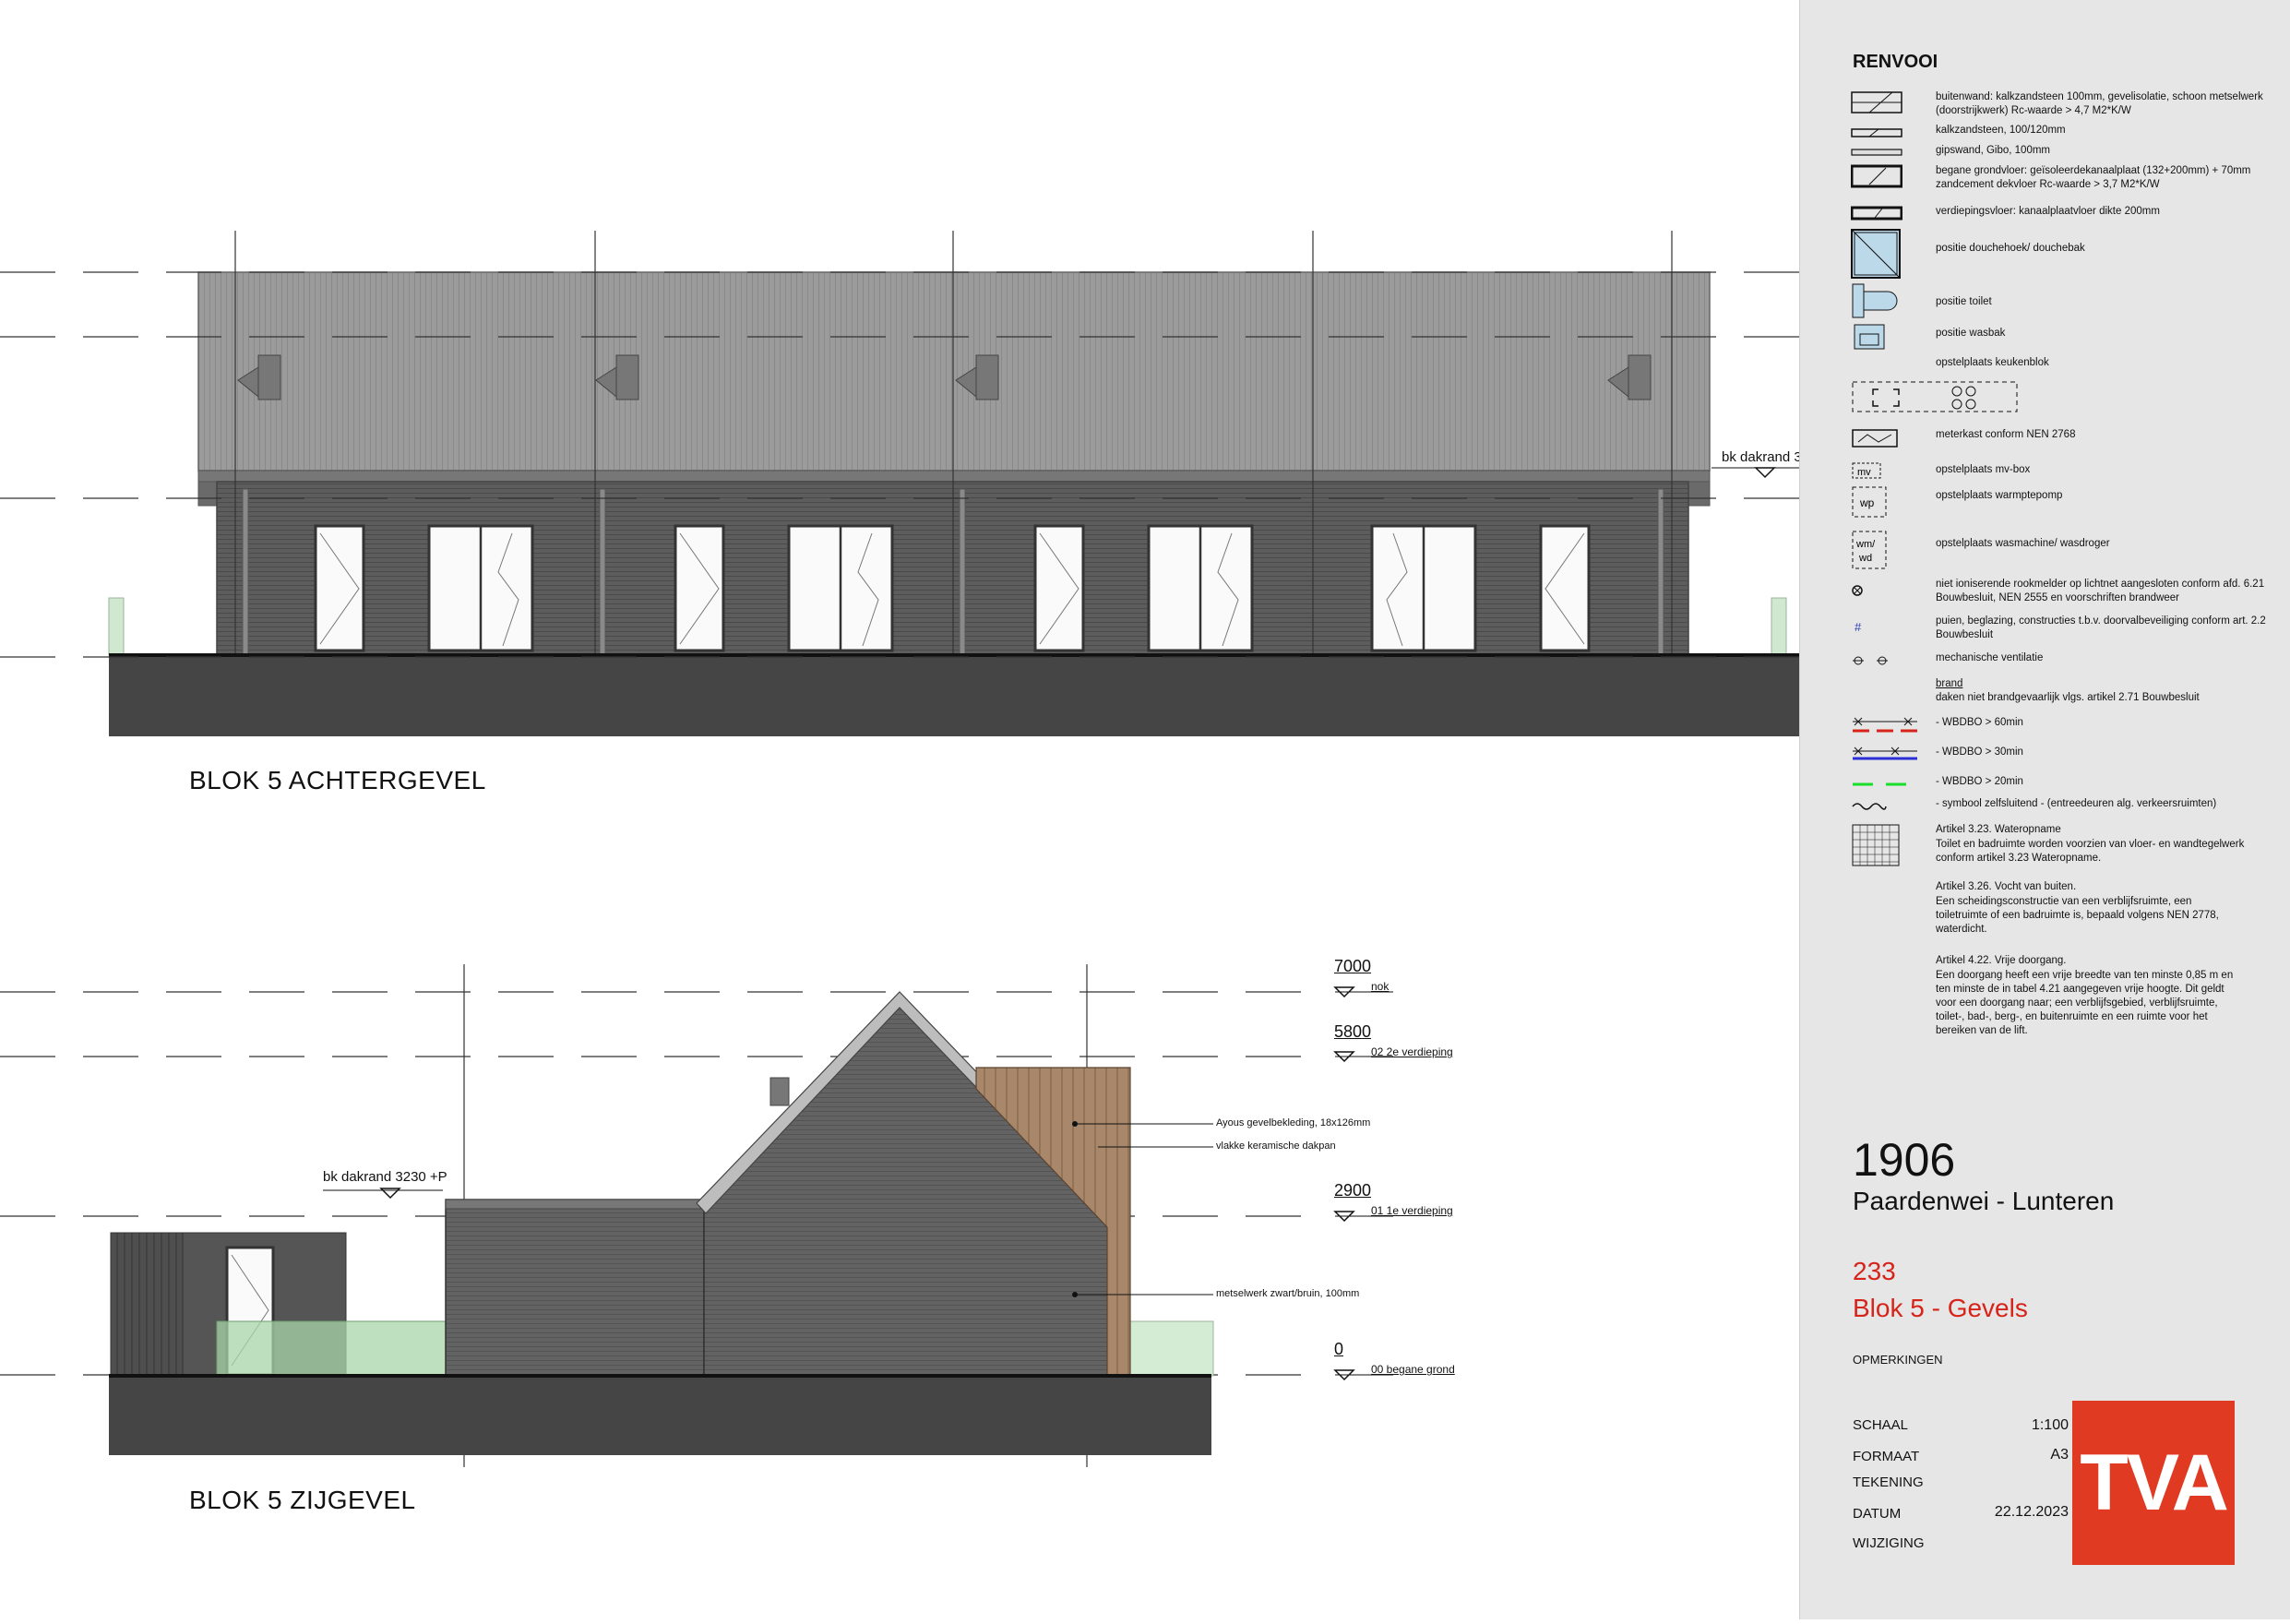 The height and width of the screenshot is (1624, 2290). What do you see at coordinates (1876, 254) in the screenshot?
I see `shower-icon` at bounding box center [1876, 254].